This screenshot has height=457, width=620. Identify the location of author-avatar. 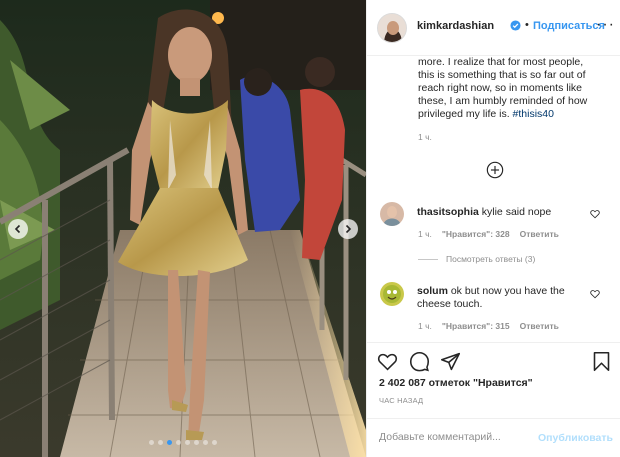
(392, 28).